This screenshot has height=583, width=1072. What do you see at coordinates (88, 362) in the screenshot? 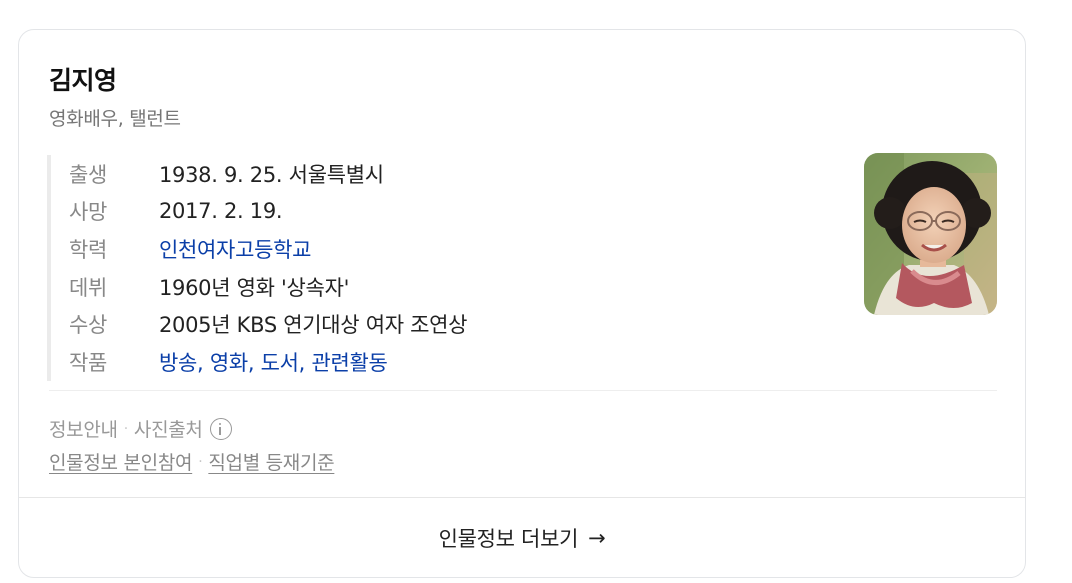
I see `info-label: 작품` at bounding box center [88, 362].